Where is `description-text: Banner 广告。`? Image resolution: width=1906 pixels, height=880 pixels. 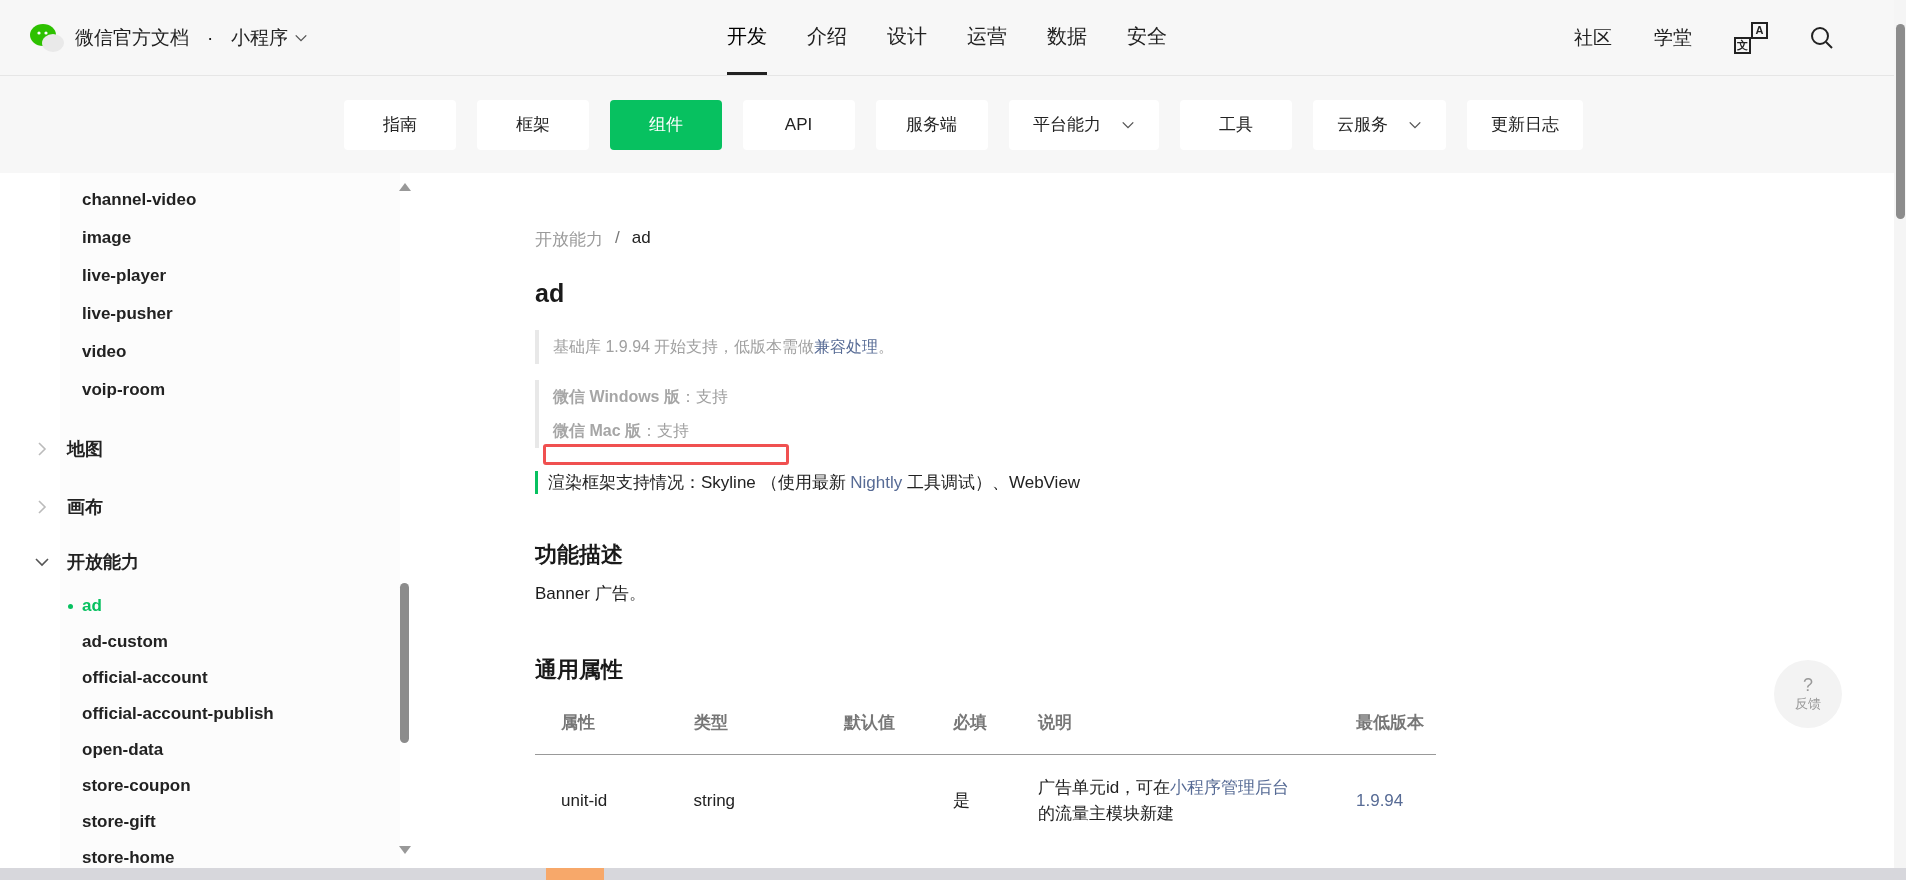
description-text: Banner 广告。 is located at coordinates (591, 594).